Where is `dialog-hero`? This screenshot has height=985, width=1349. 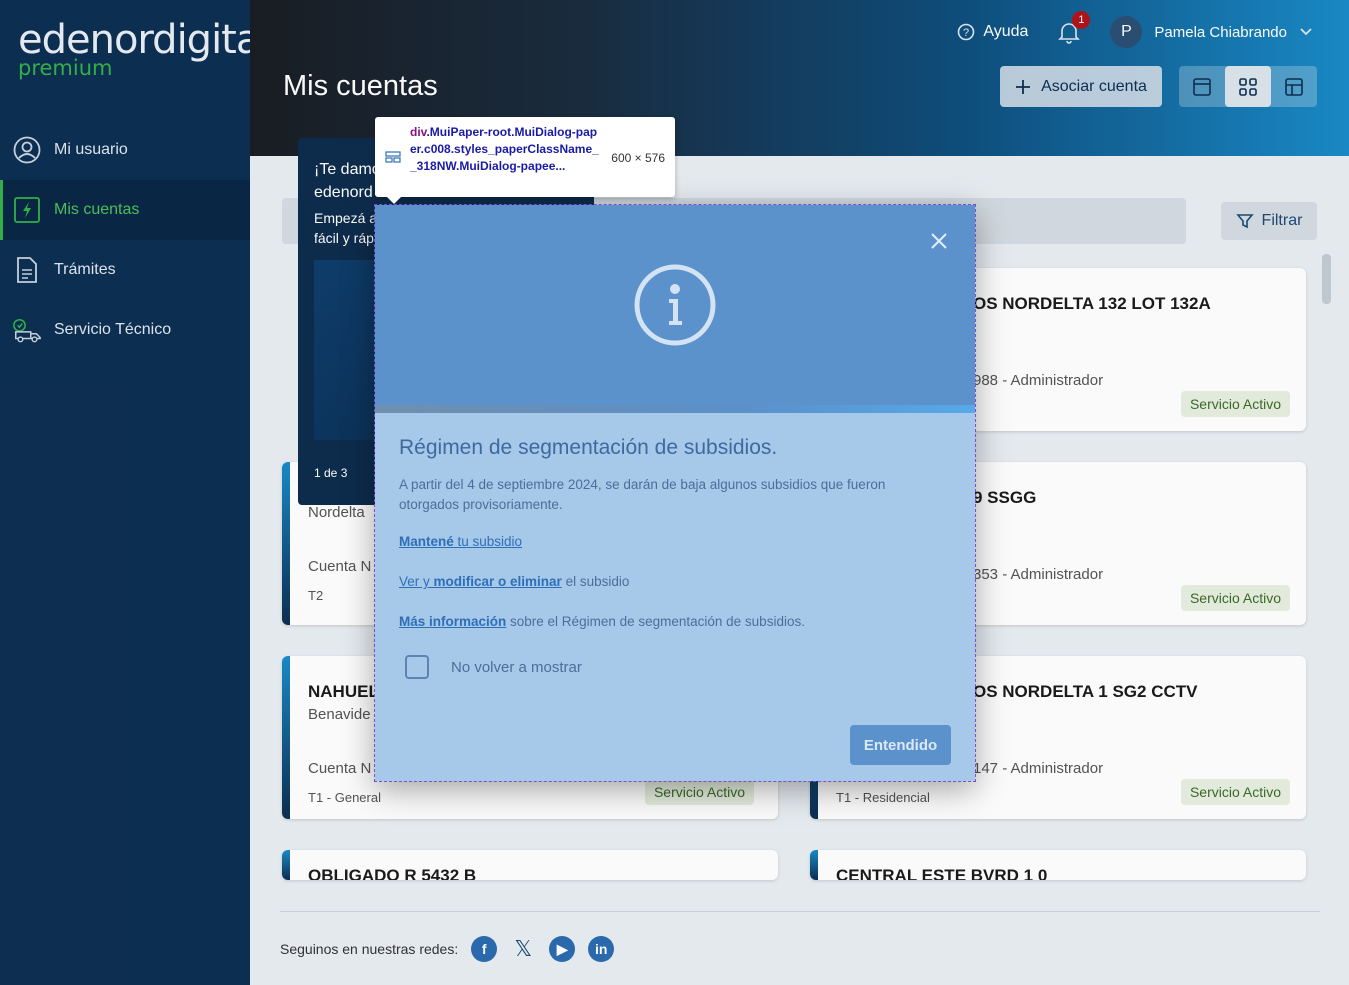 dialog-hero is located at coordinates (675, 305).